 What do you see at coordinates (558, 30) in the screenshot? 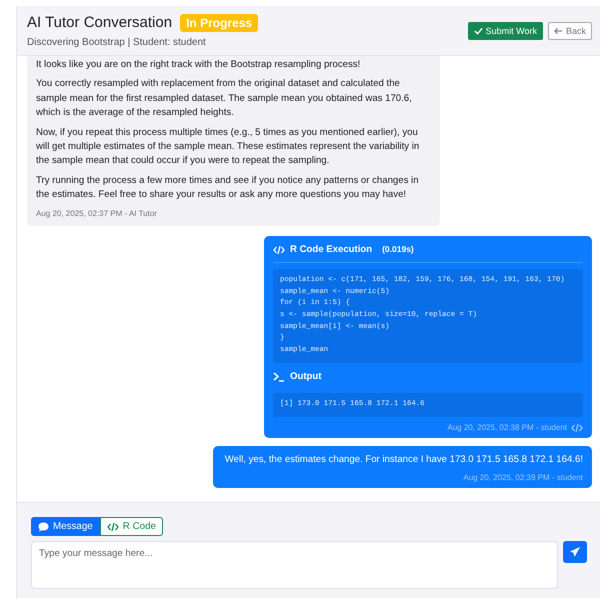
I see `arrow-left-icon` at bounding box center [558, 30].